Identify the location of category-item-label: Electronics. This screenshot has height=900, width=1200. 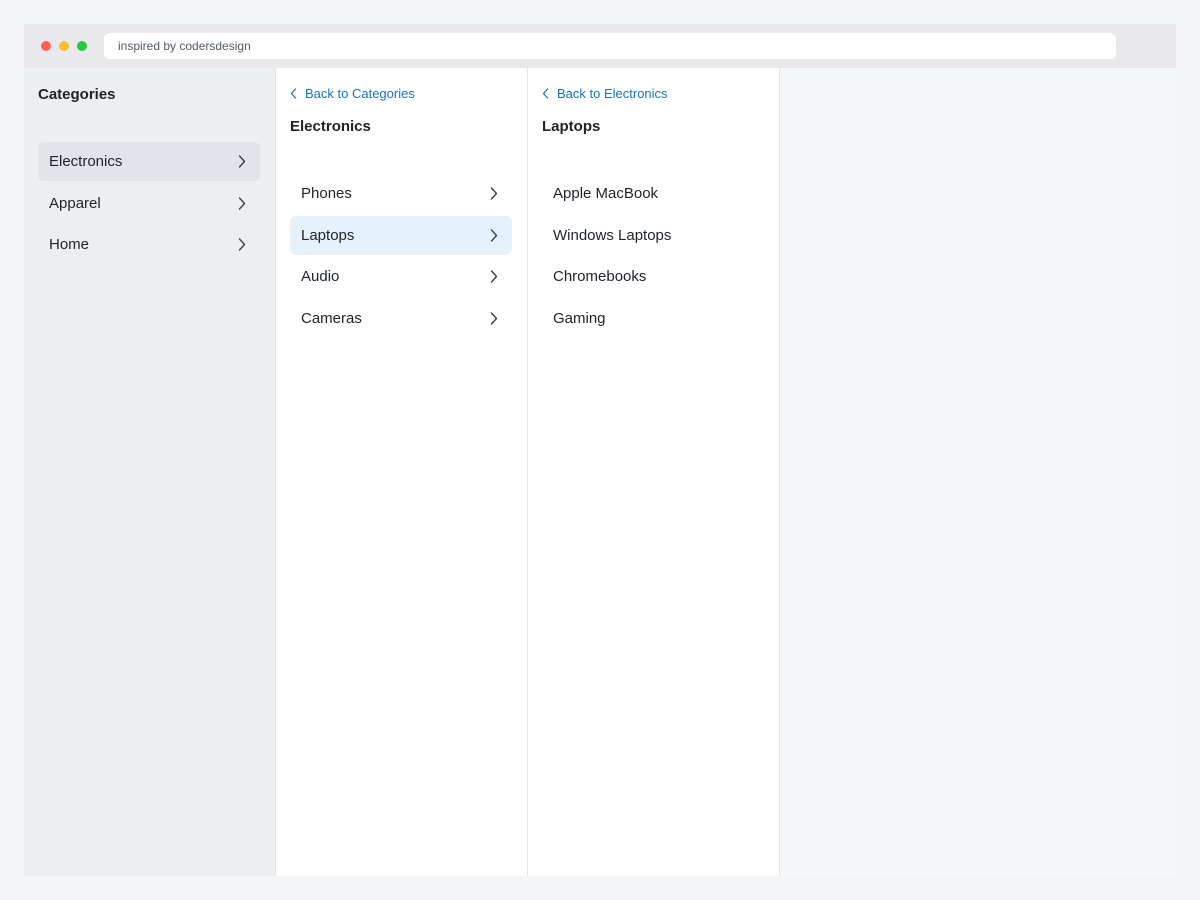
(86, 161).